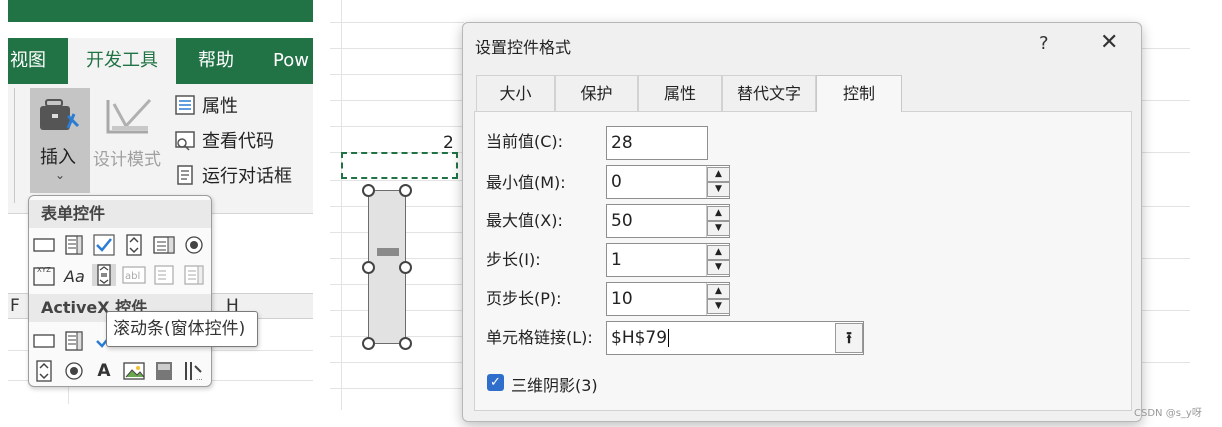 The height and width of the screenshot is (427, 1222). What do you see at coordinates (769, 93) in the screenshot?
I see `tab-alt-text: 替代文字` at bounding box center [769, 93].